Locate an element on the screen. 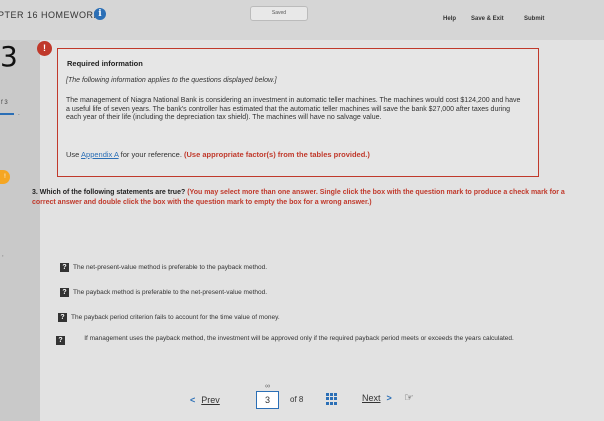 The width and height of the screenshot is (604, 421). link-icon: ∞ is located at coordinates (267, 386).